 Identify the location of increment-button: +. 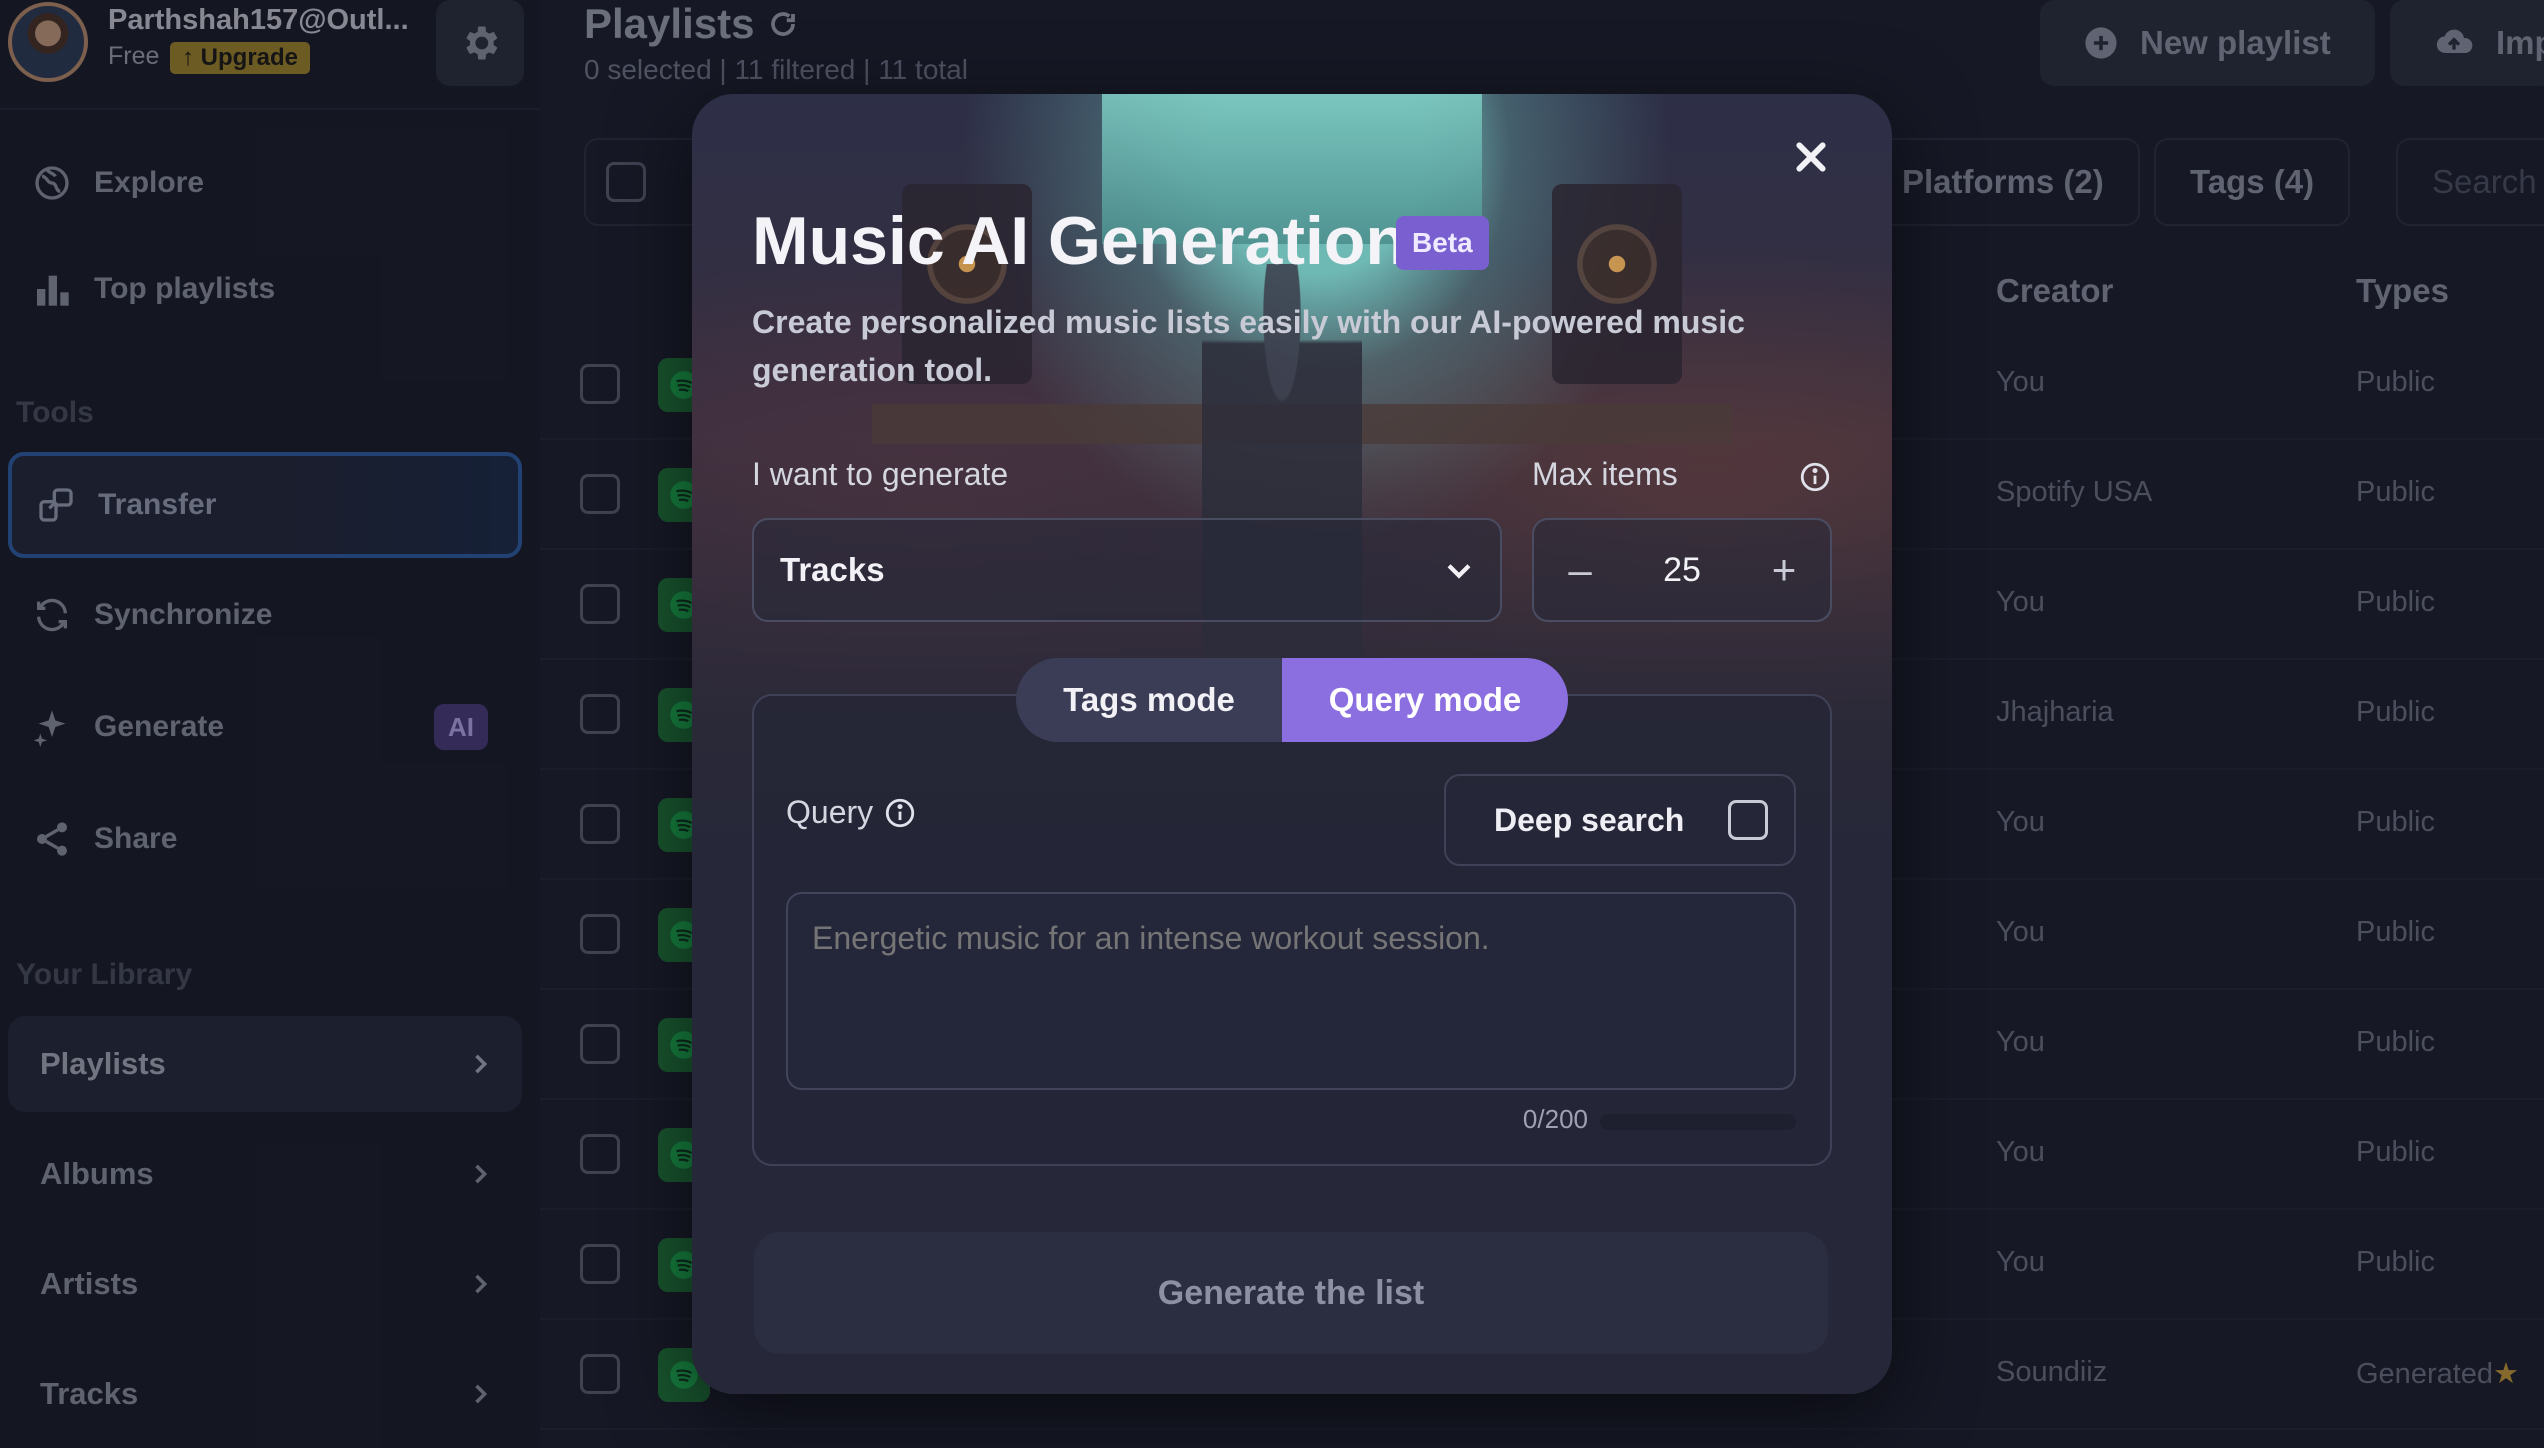
(1784, 569).